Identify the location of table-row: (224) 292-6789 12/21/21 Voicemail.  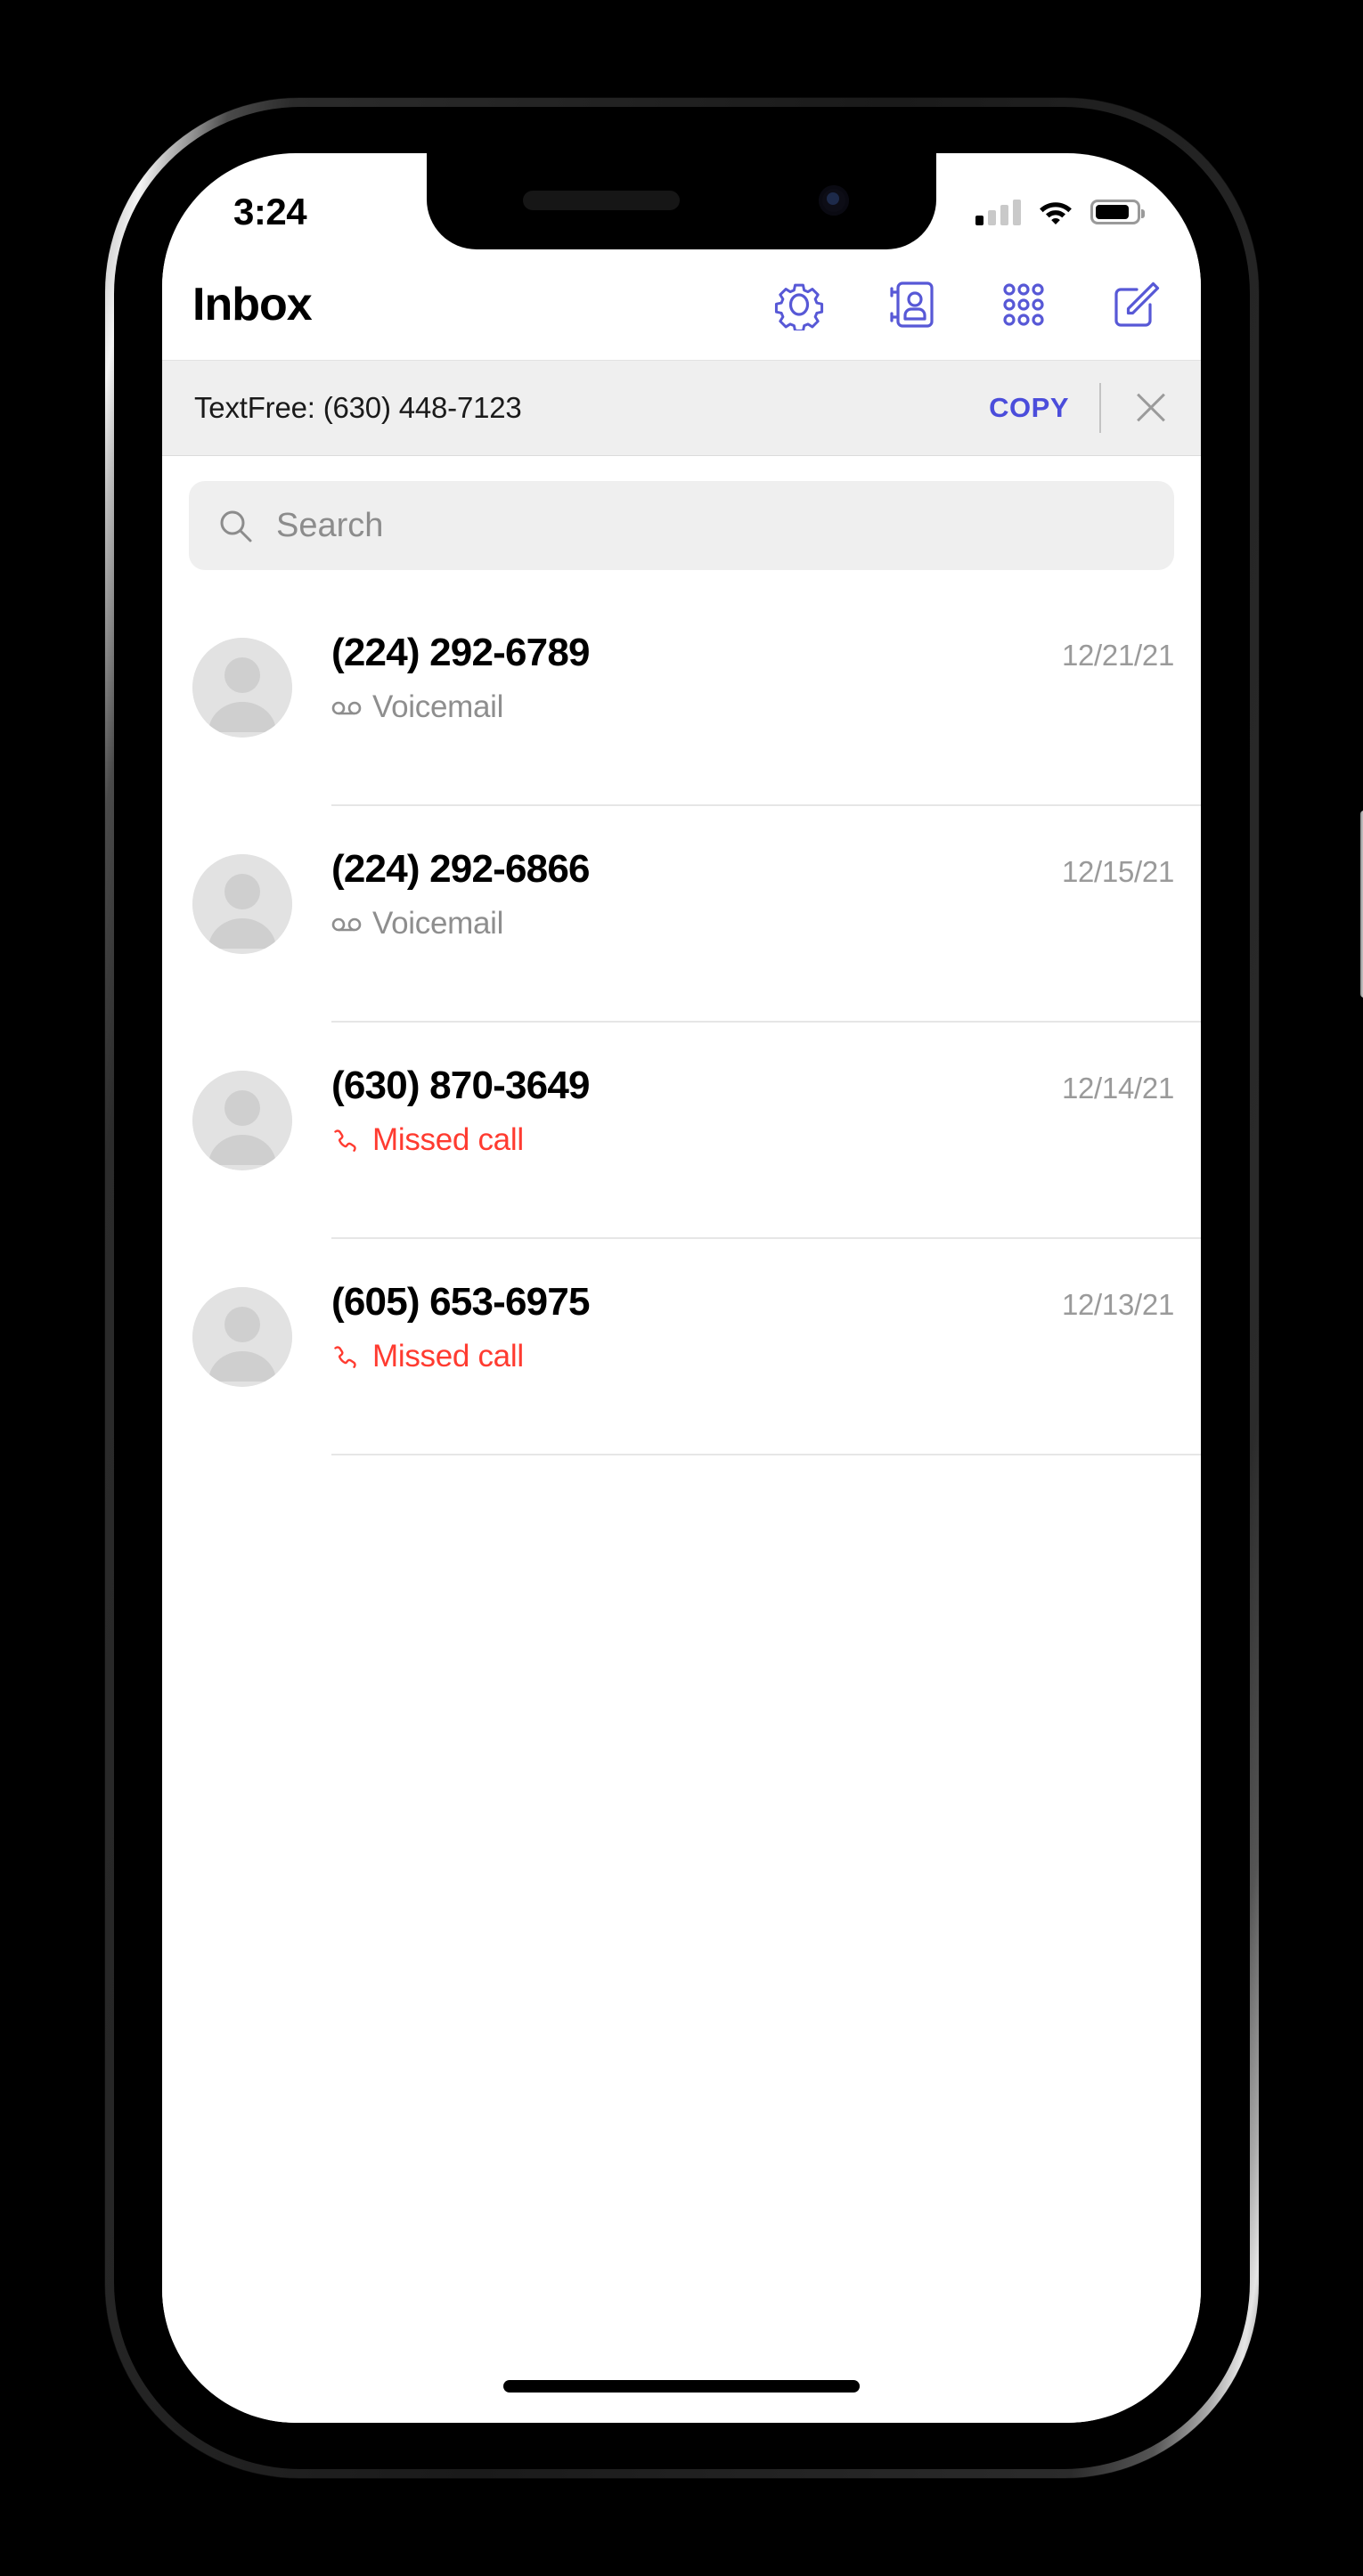
(681, 698).